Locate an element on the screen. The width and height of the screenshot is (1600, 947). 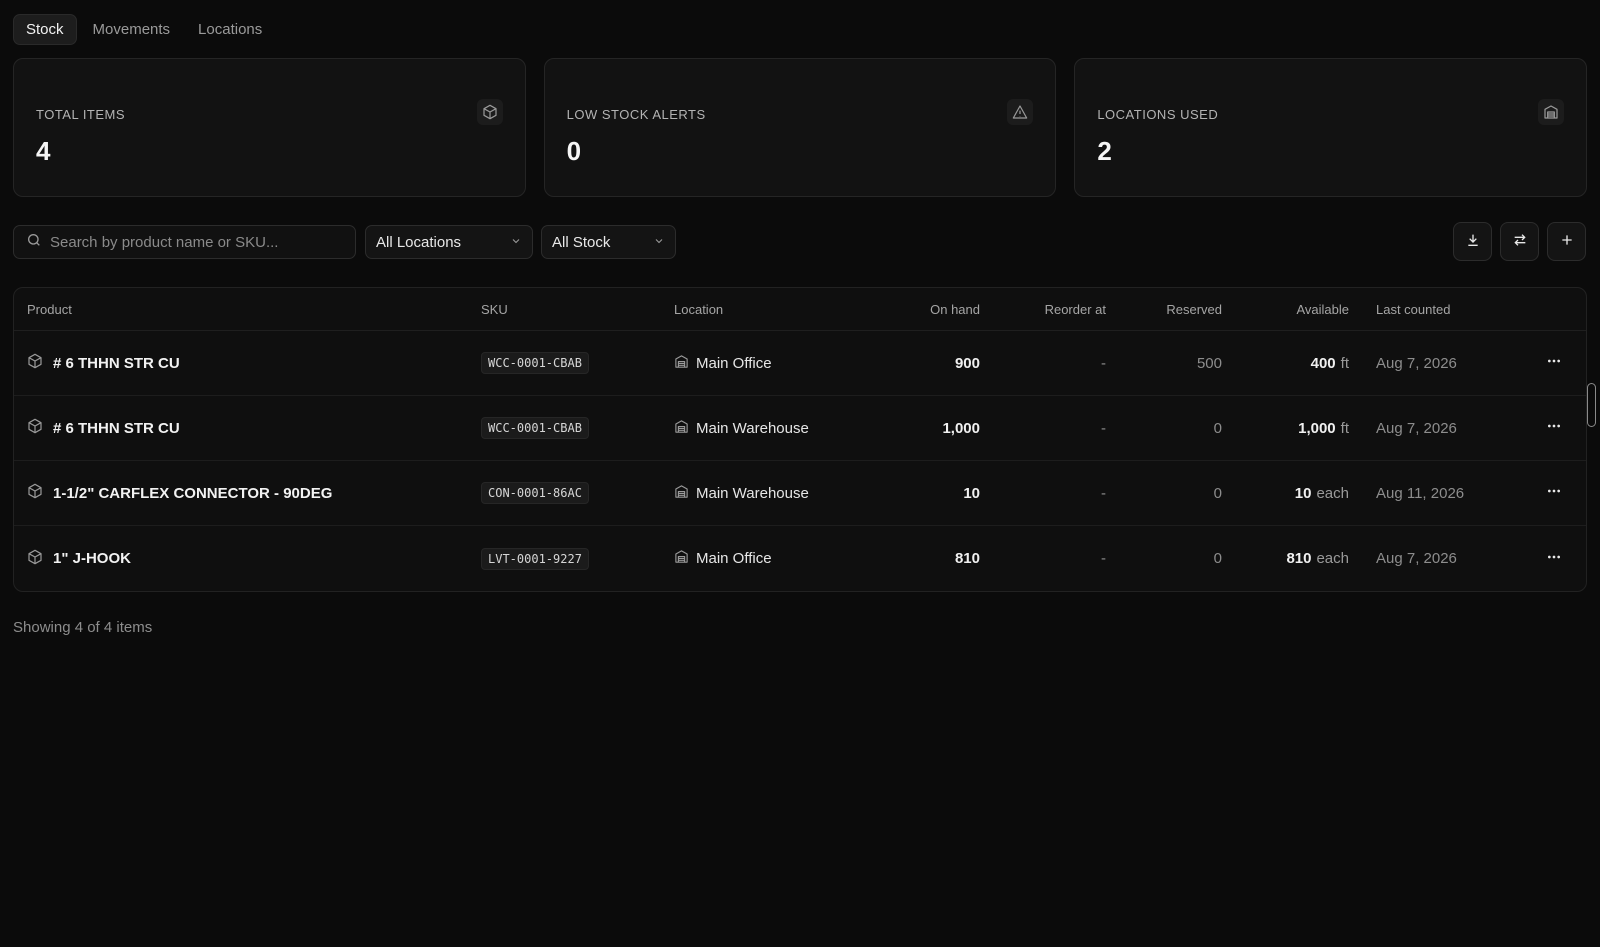
location-name: Main Warehouse is located at coordinates (752, 493).